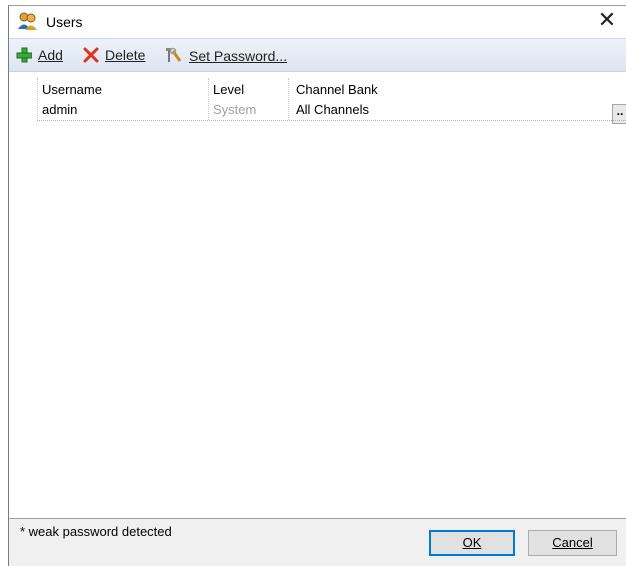  What do you see at coordinates (607, 22) in the screenshot?
I see `close-button: ✕` at bounding box center [607, 22].